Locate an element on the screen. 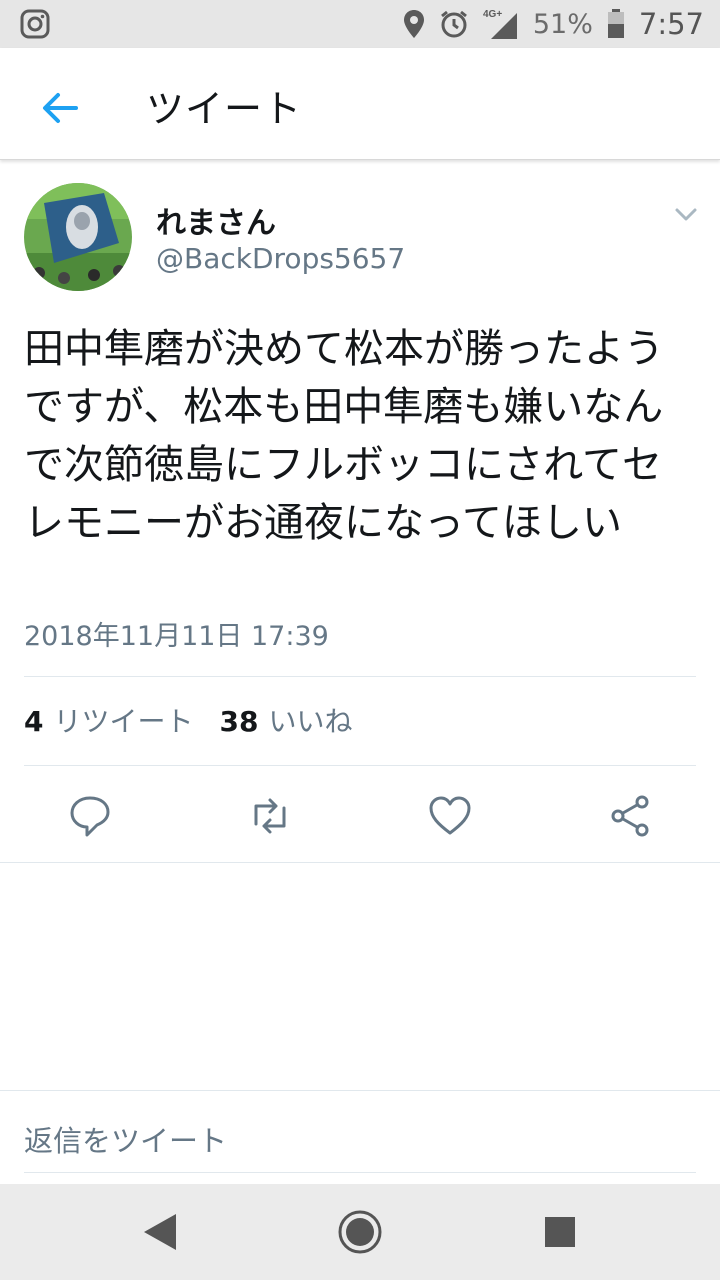 Image resolution: width=720 pixels, height=1280 pixels. tweet-timestamp: 2018年11月11日 17:39 is located at coordinates (176, 636).